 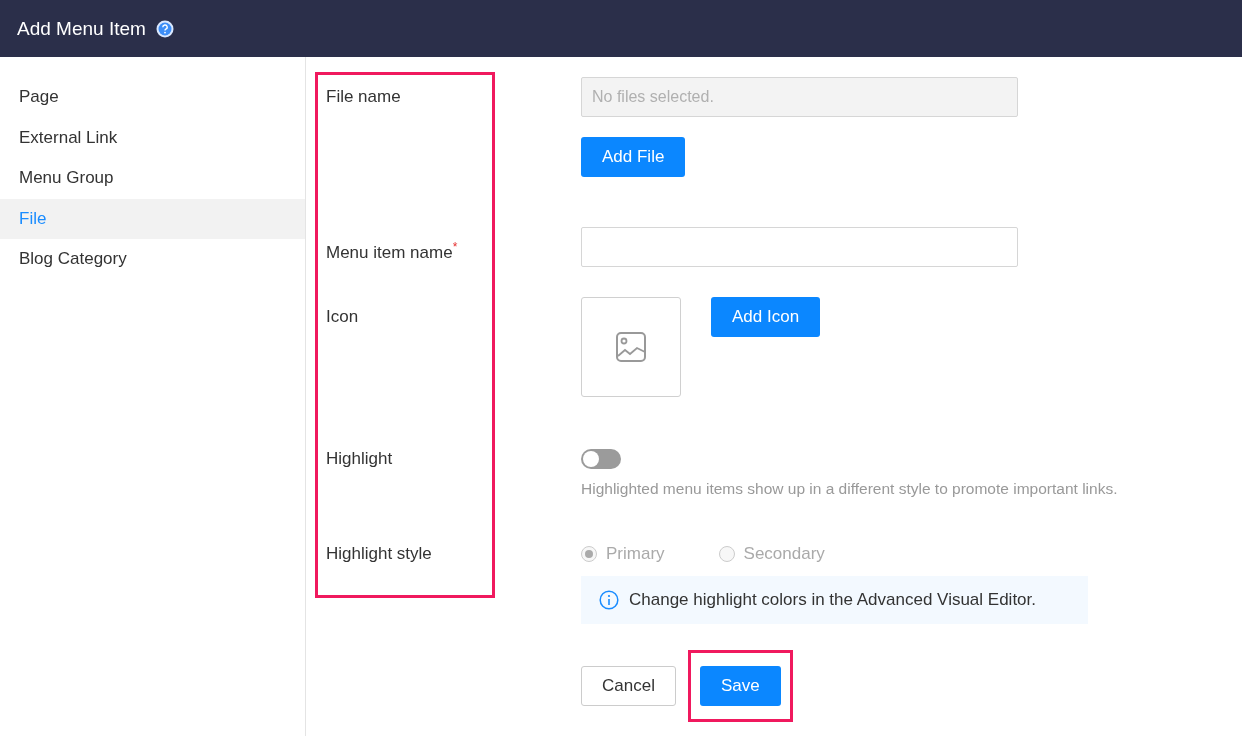 What do you see at coordinates (360, 459) in the screenshot?
I see `field-label: Highlight` at bounding box center [360, 459].